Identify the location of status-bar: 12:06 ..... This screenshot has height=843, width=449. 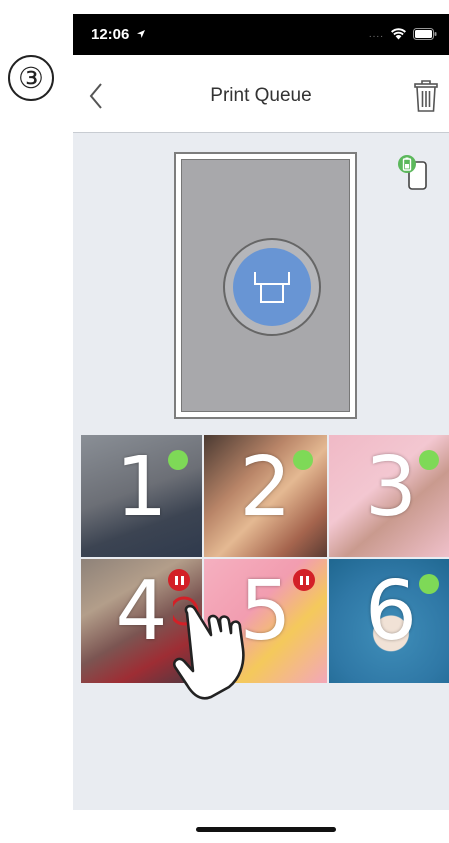
(261, 34).